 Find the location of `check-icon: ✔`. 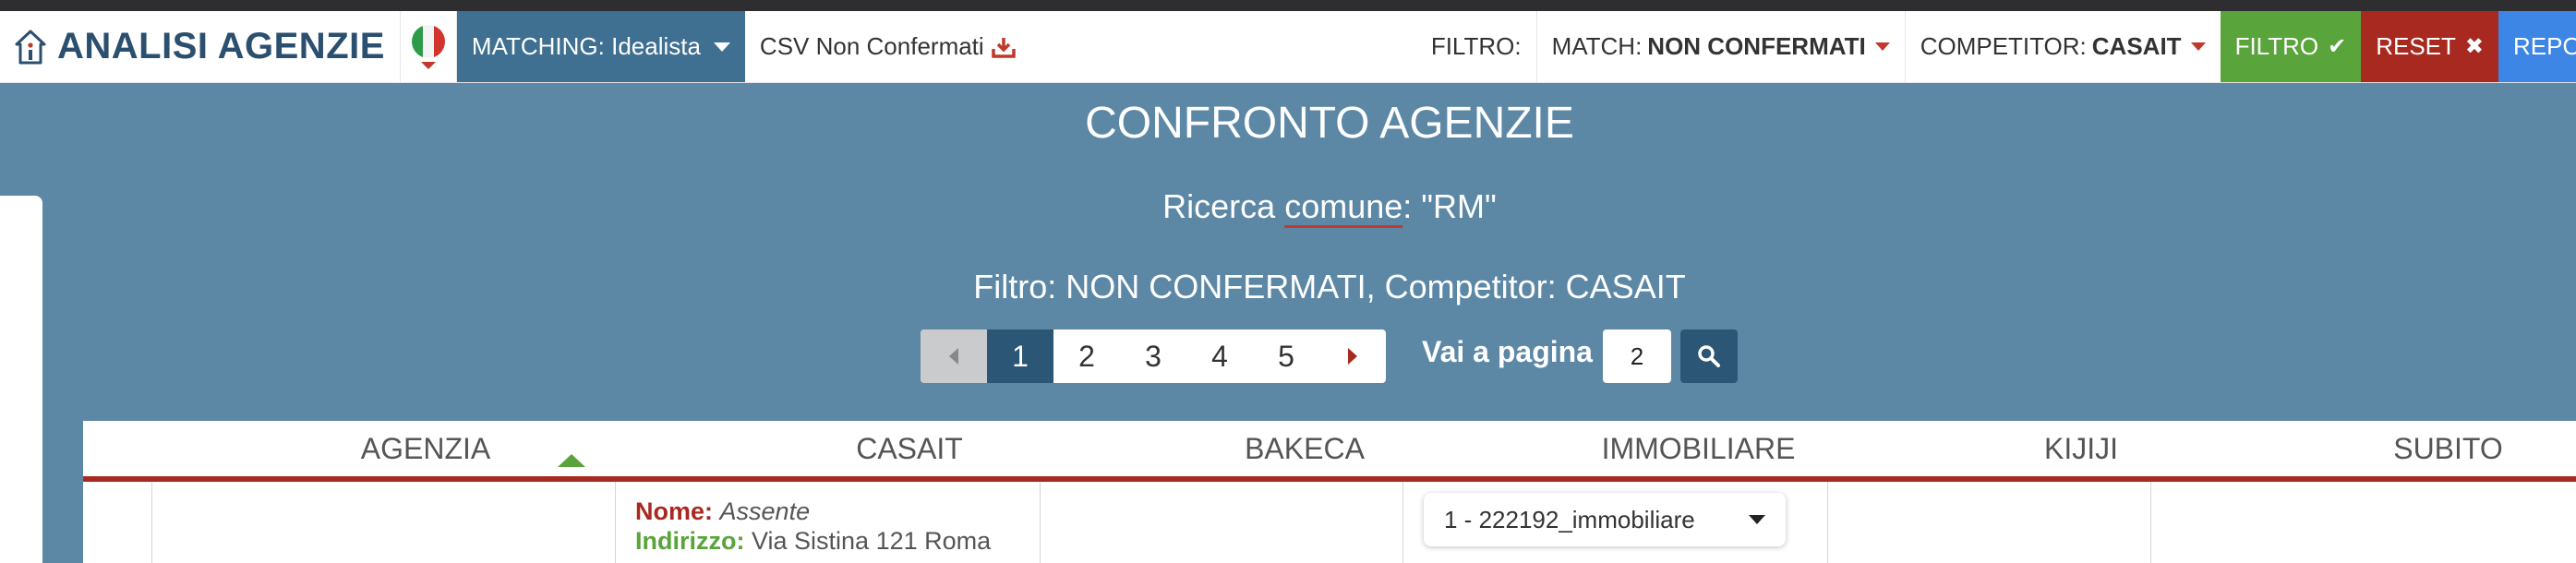

check-icon: ✔ is located at coordinates (2337, 46).